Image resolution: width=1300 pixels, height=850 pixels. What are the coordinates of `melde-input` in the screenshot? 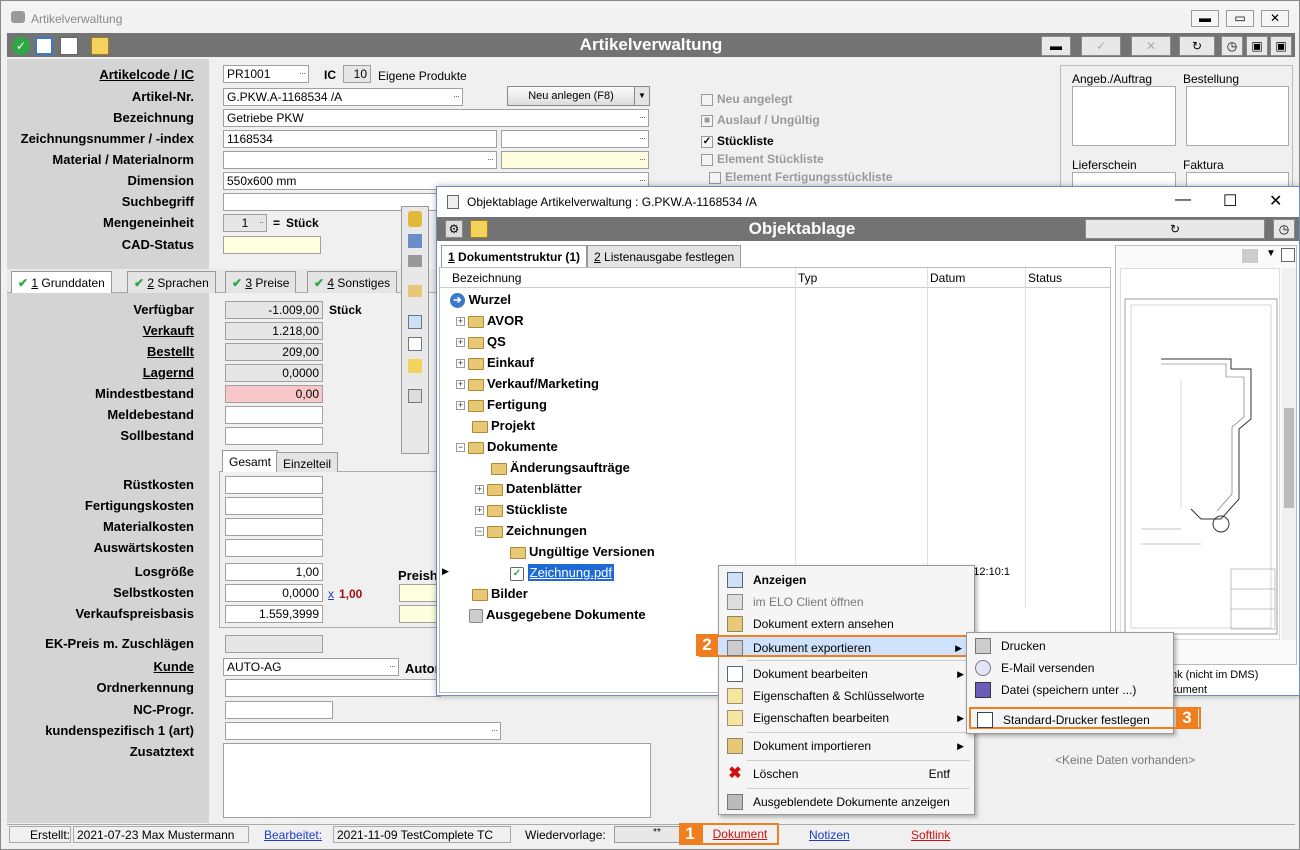 It's located at (274, 415).